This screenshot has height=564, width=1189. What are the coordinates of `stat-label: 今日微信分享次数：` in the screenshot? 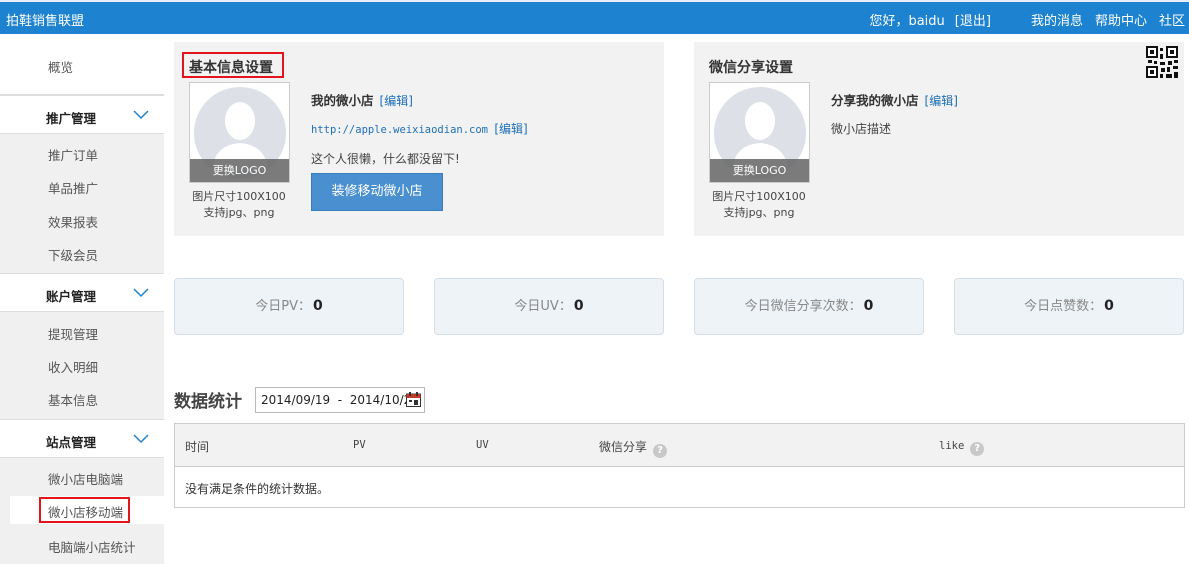 It's located at (803, 306).